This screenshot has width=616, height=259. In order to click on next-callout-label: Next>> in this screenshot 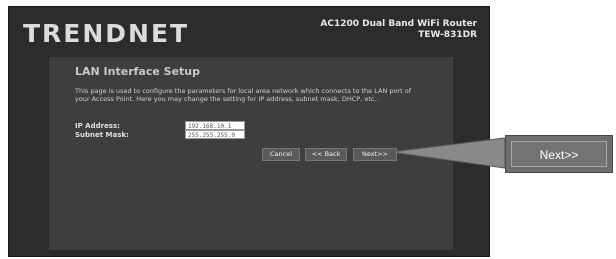, I will do `click(559, 154)`.